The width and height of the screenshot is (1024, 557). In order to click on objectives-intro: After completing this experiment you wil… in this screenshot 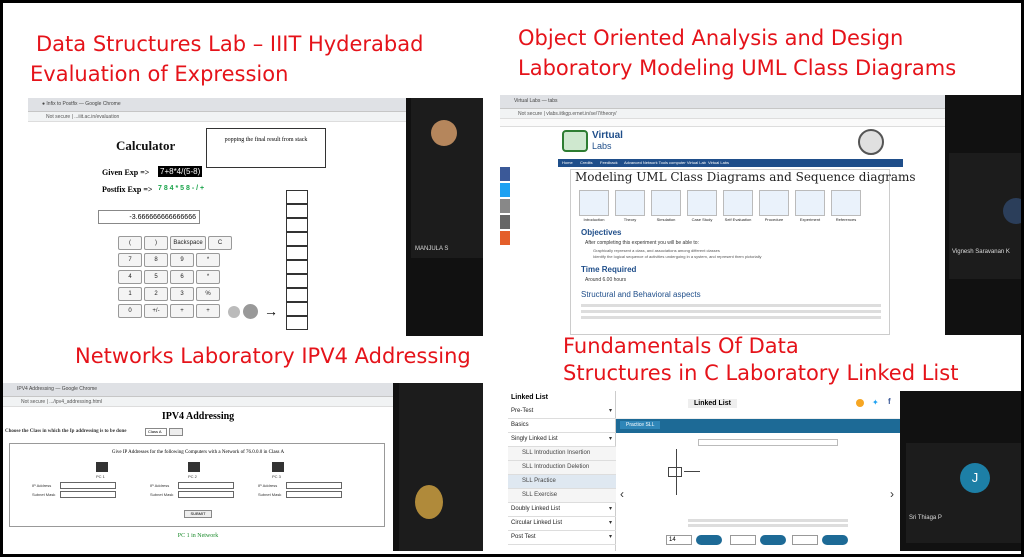, I will do `click(642, 243)`.